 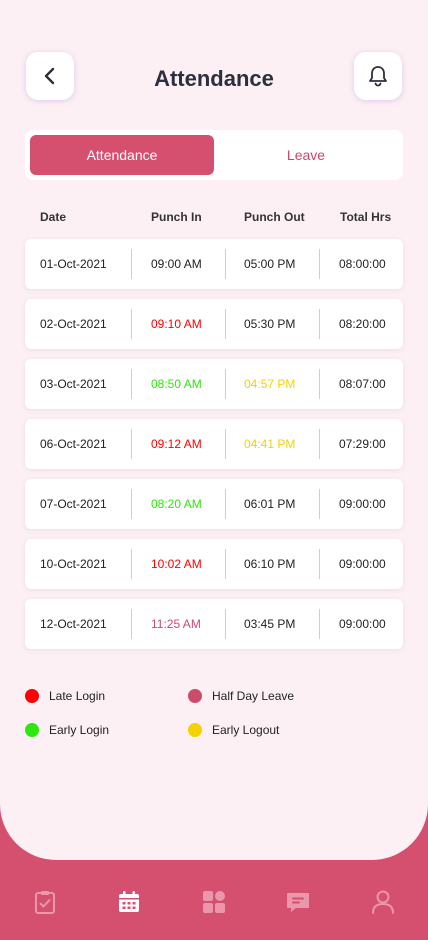 What do you see at coordinates (73, 624) in the screenshot?
I see `date-cell: 12-Oct-2021` at bounding box center [73, 624].